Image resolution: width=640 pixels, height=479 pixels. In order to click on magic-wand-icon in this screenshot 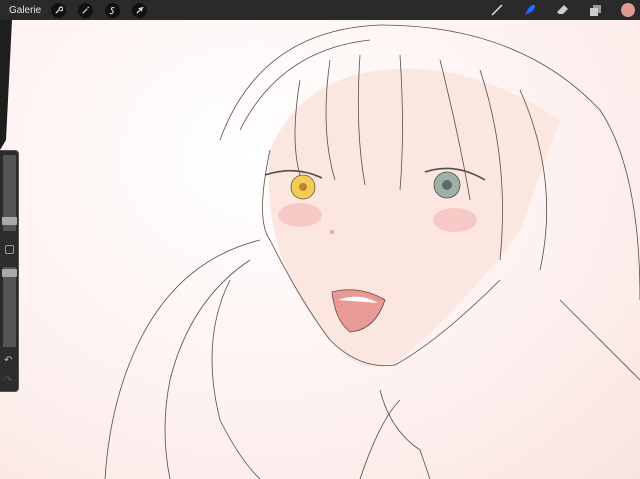, I will do `click(86, 10)`.